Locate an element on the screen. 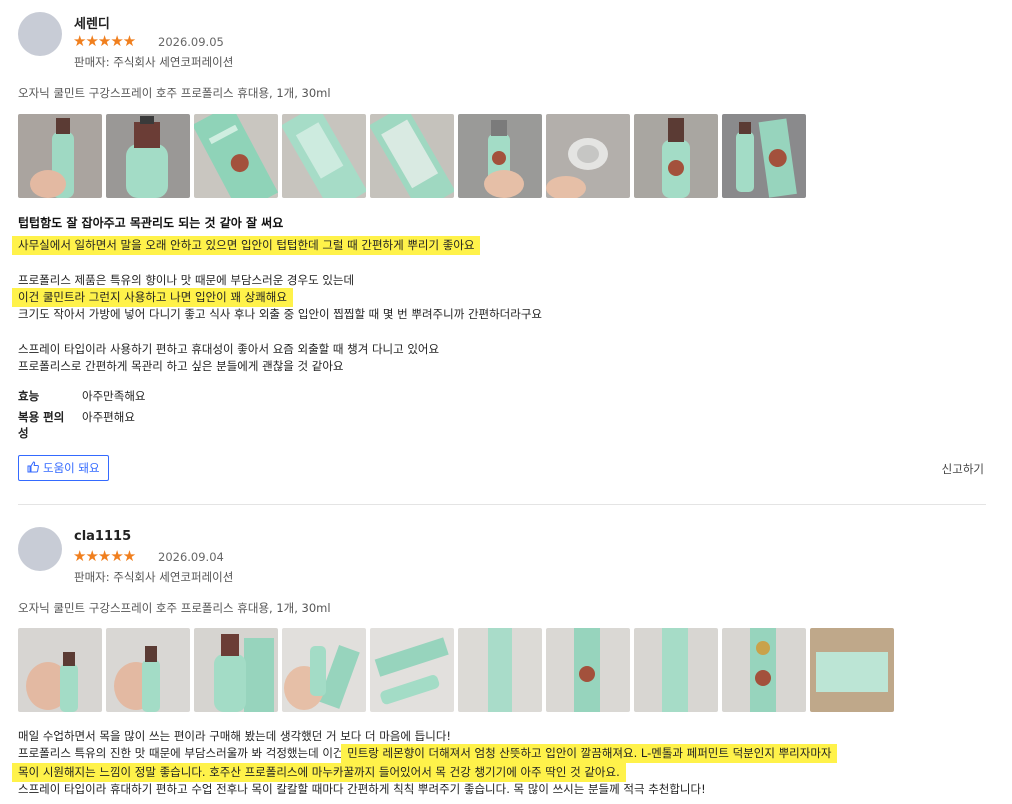  survey-value: 아주만족해요 is located at coordinates (114, 396).